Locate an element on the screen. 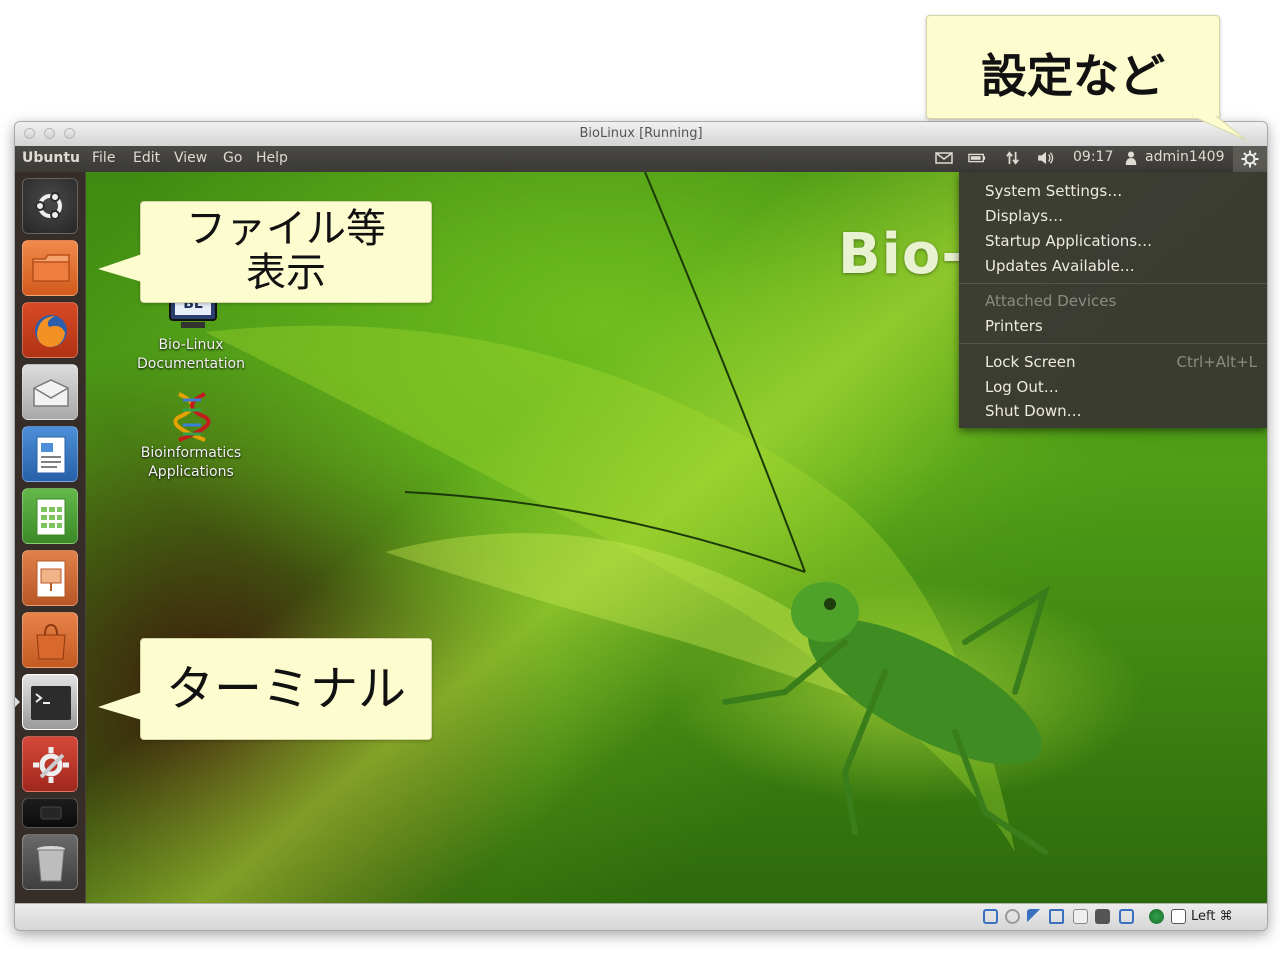 This screenshot has height=960, width=1280. launcher-dark-app is located at coordinates (50, 813).